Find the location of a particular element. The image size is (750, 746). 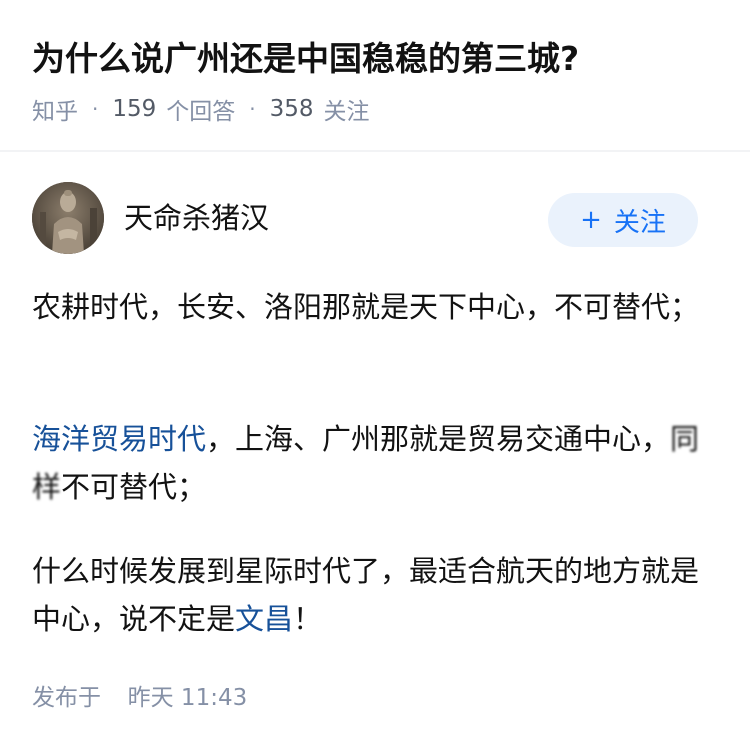

keyword-link: 海洋贸易时代 is located at coordinates (119, 439).